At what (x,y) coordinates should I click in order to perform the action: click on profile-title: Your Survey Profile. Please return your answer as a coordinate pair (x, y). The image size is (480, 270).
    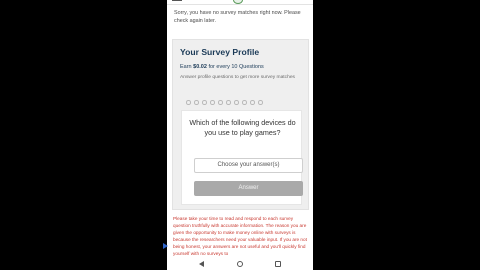
    Looking at the image, I should click on (220, 52).